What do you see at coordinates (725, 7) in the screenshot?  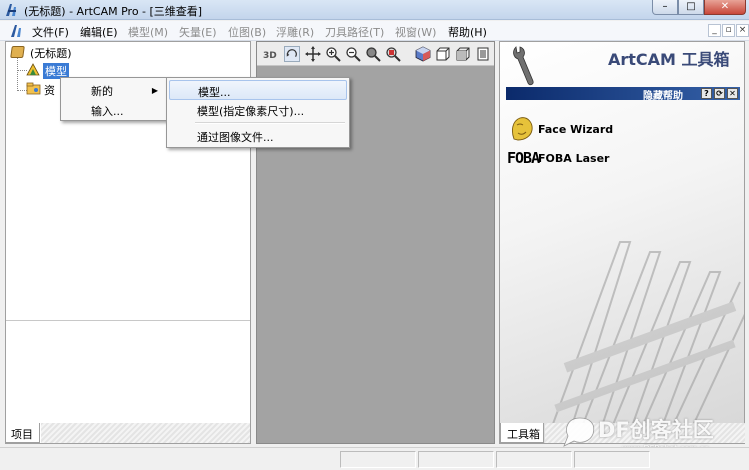 I see `close-button: ✕` at bounding box center [725, 7].